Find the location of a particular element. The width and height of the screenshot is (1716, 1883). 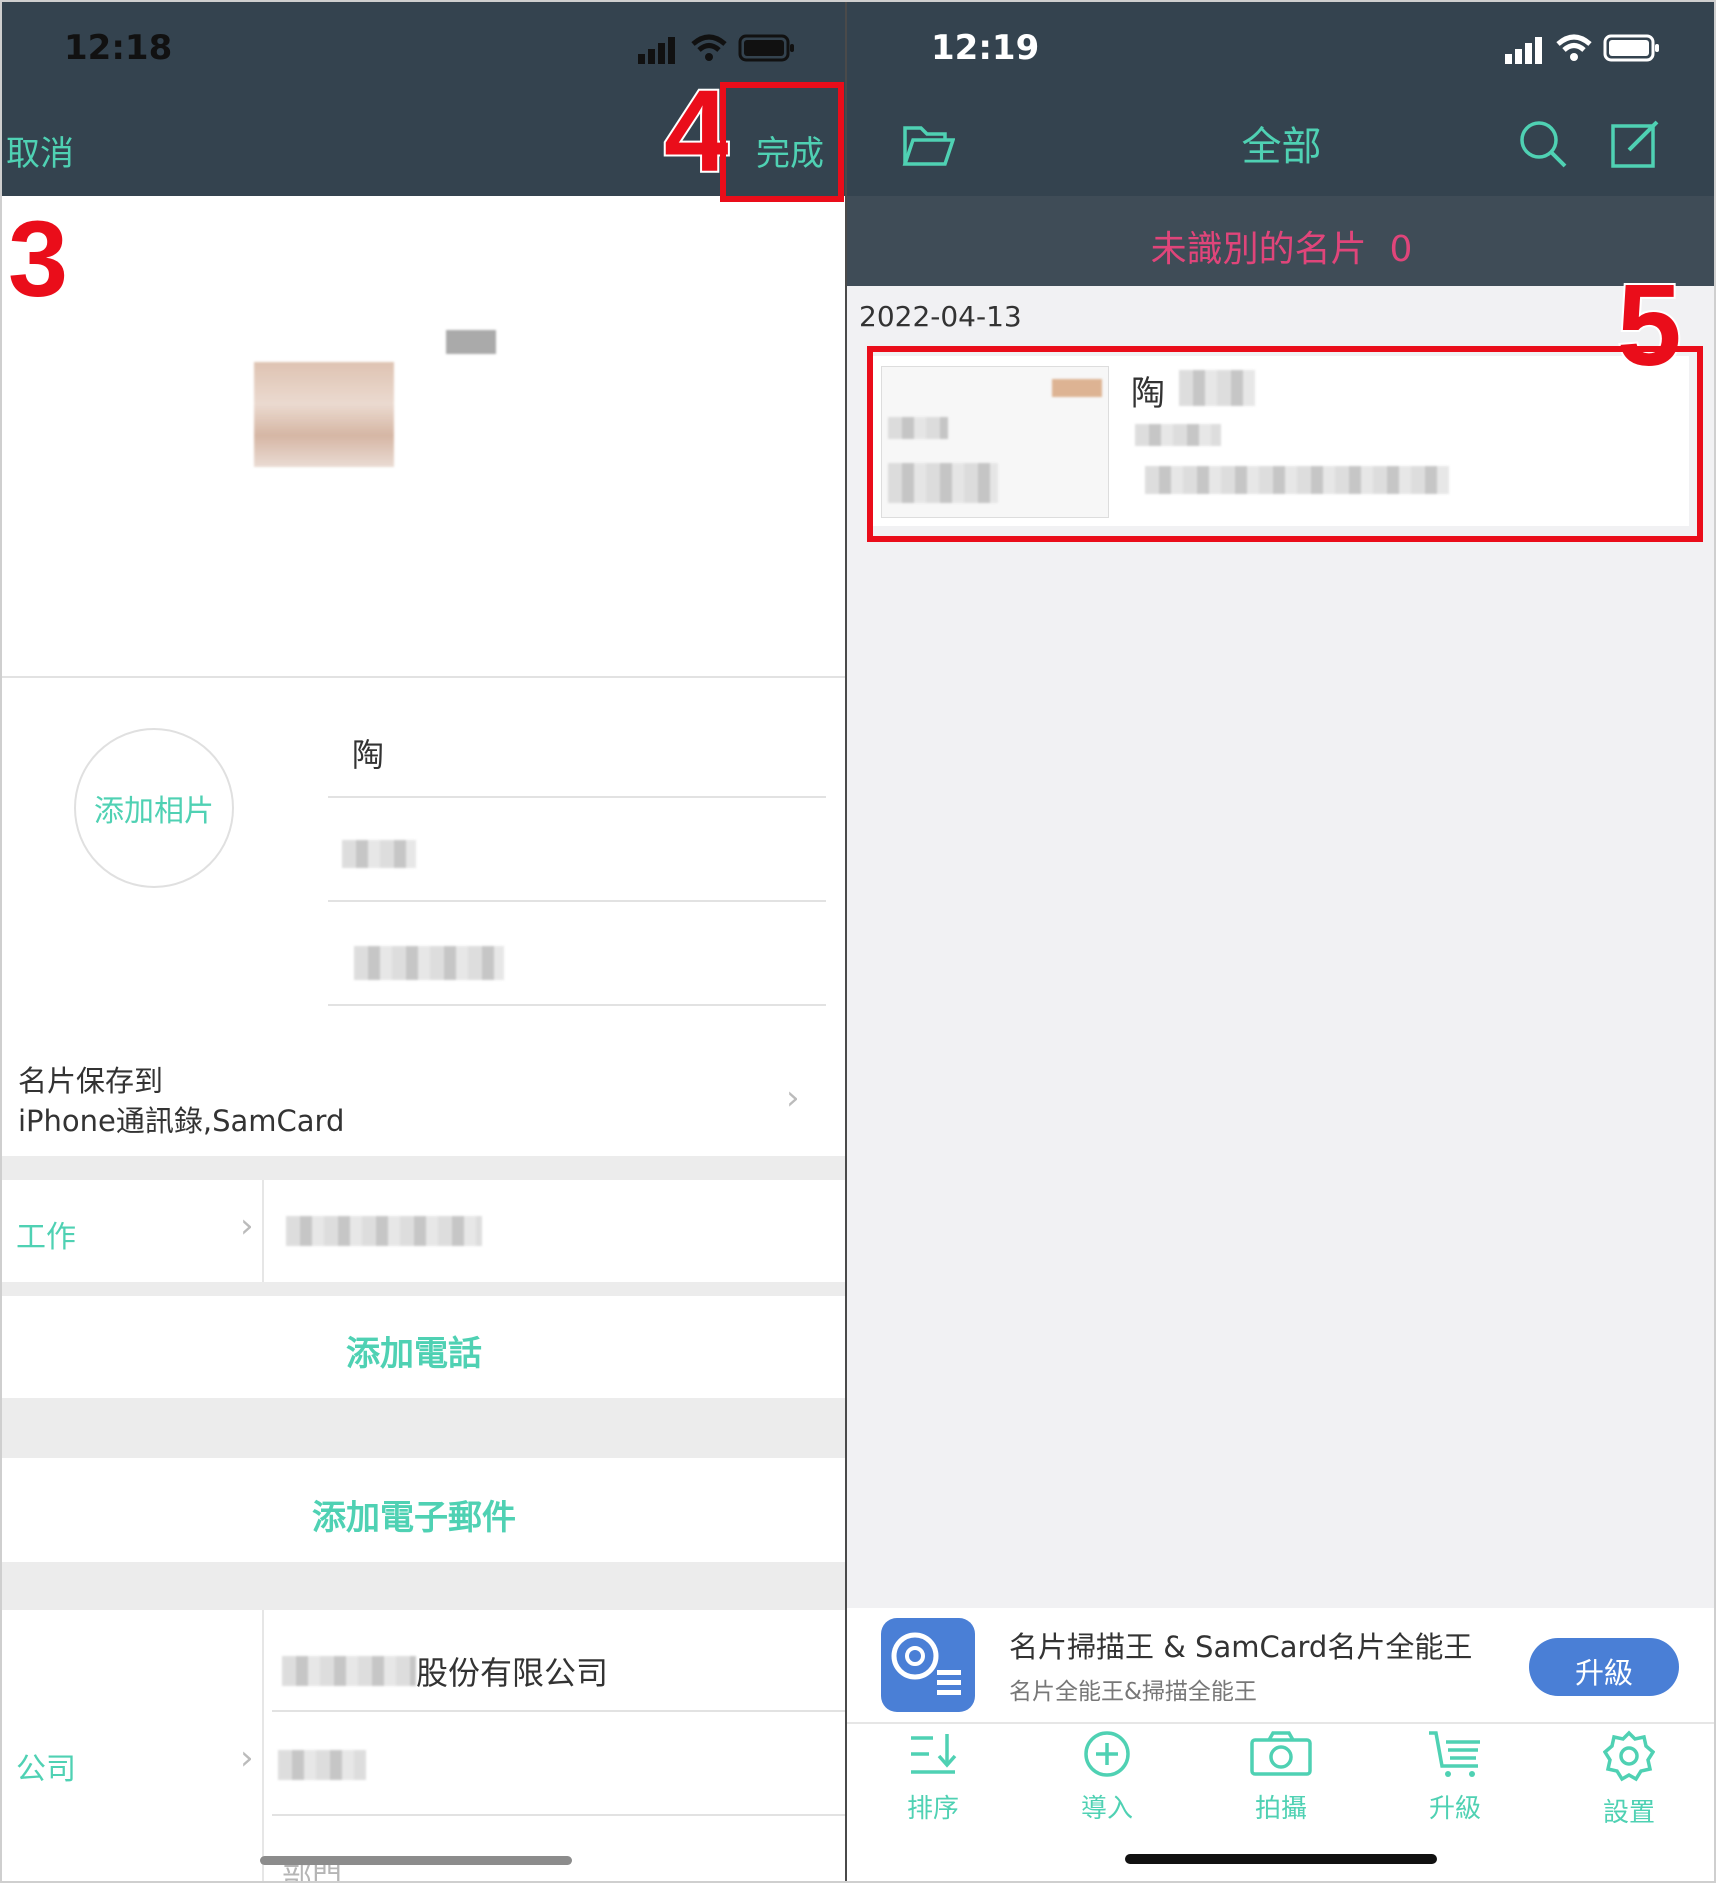

unrecognized-label: 未識別的名片 0 is located at coordinates (1281, 249).